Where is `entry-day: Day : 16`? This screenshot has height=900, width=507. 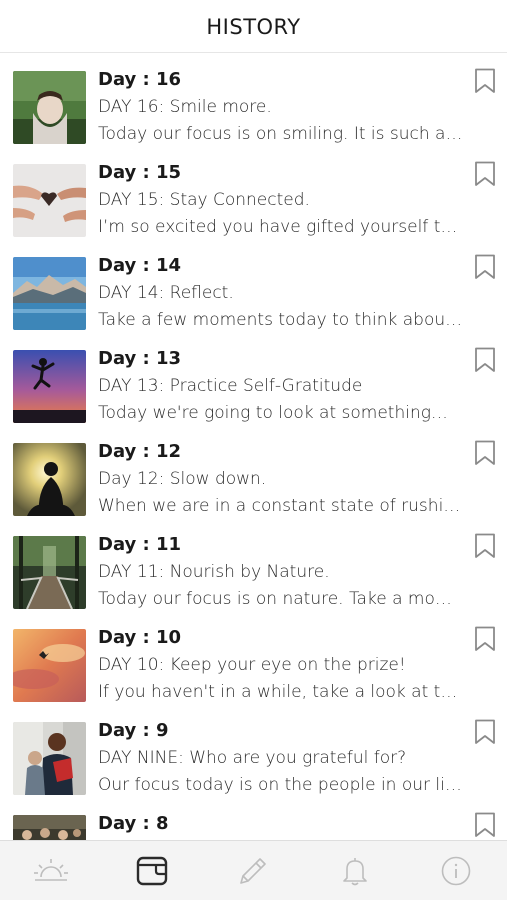 entry-day: Day : 16 is located at coordinates (140, 79).